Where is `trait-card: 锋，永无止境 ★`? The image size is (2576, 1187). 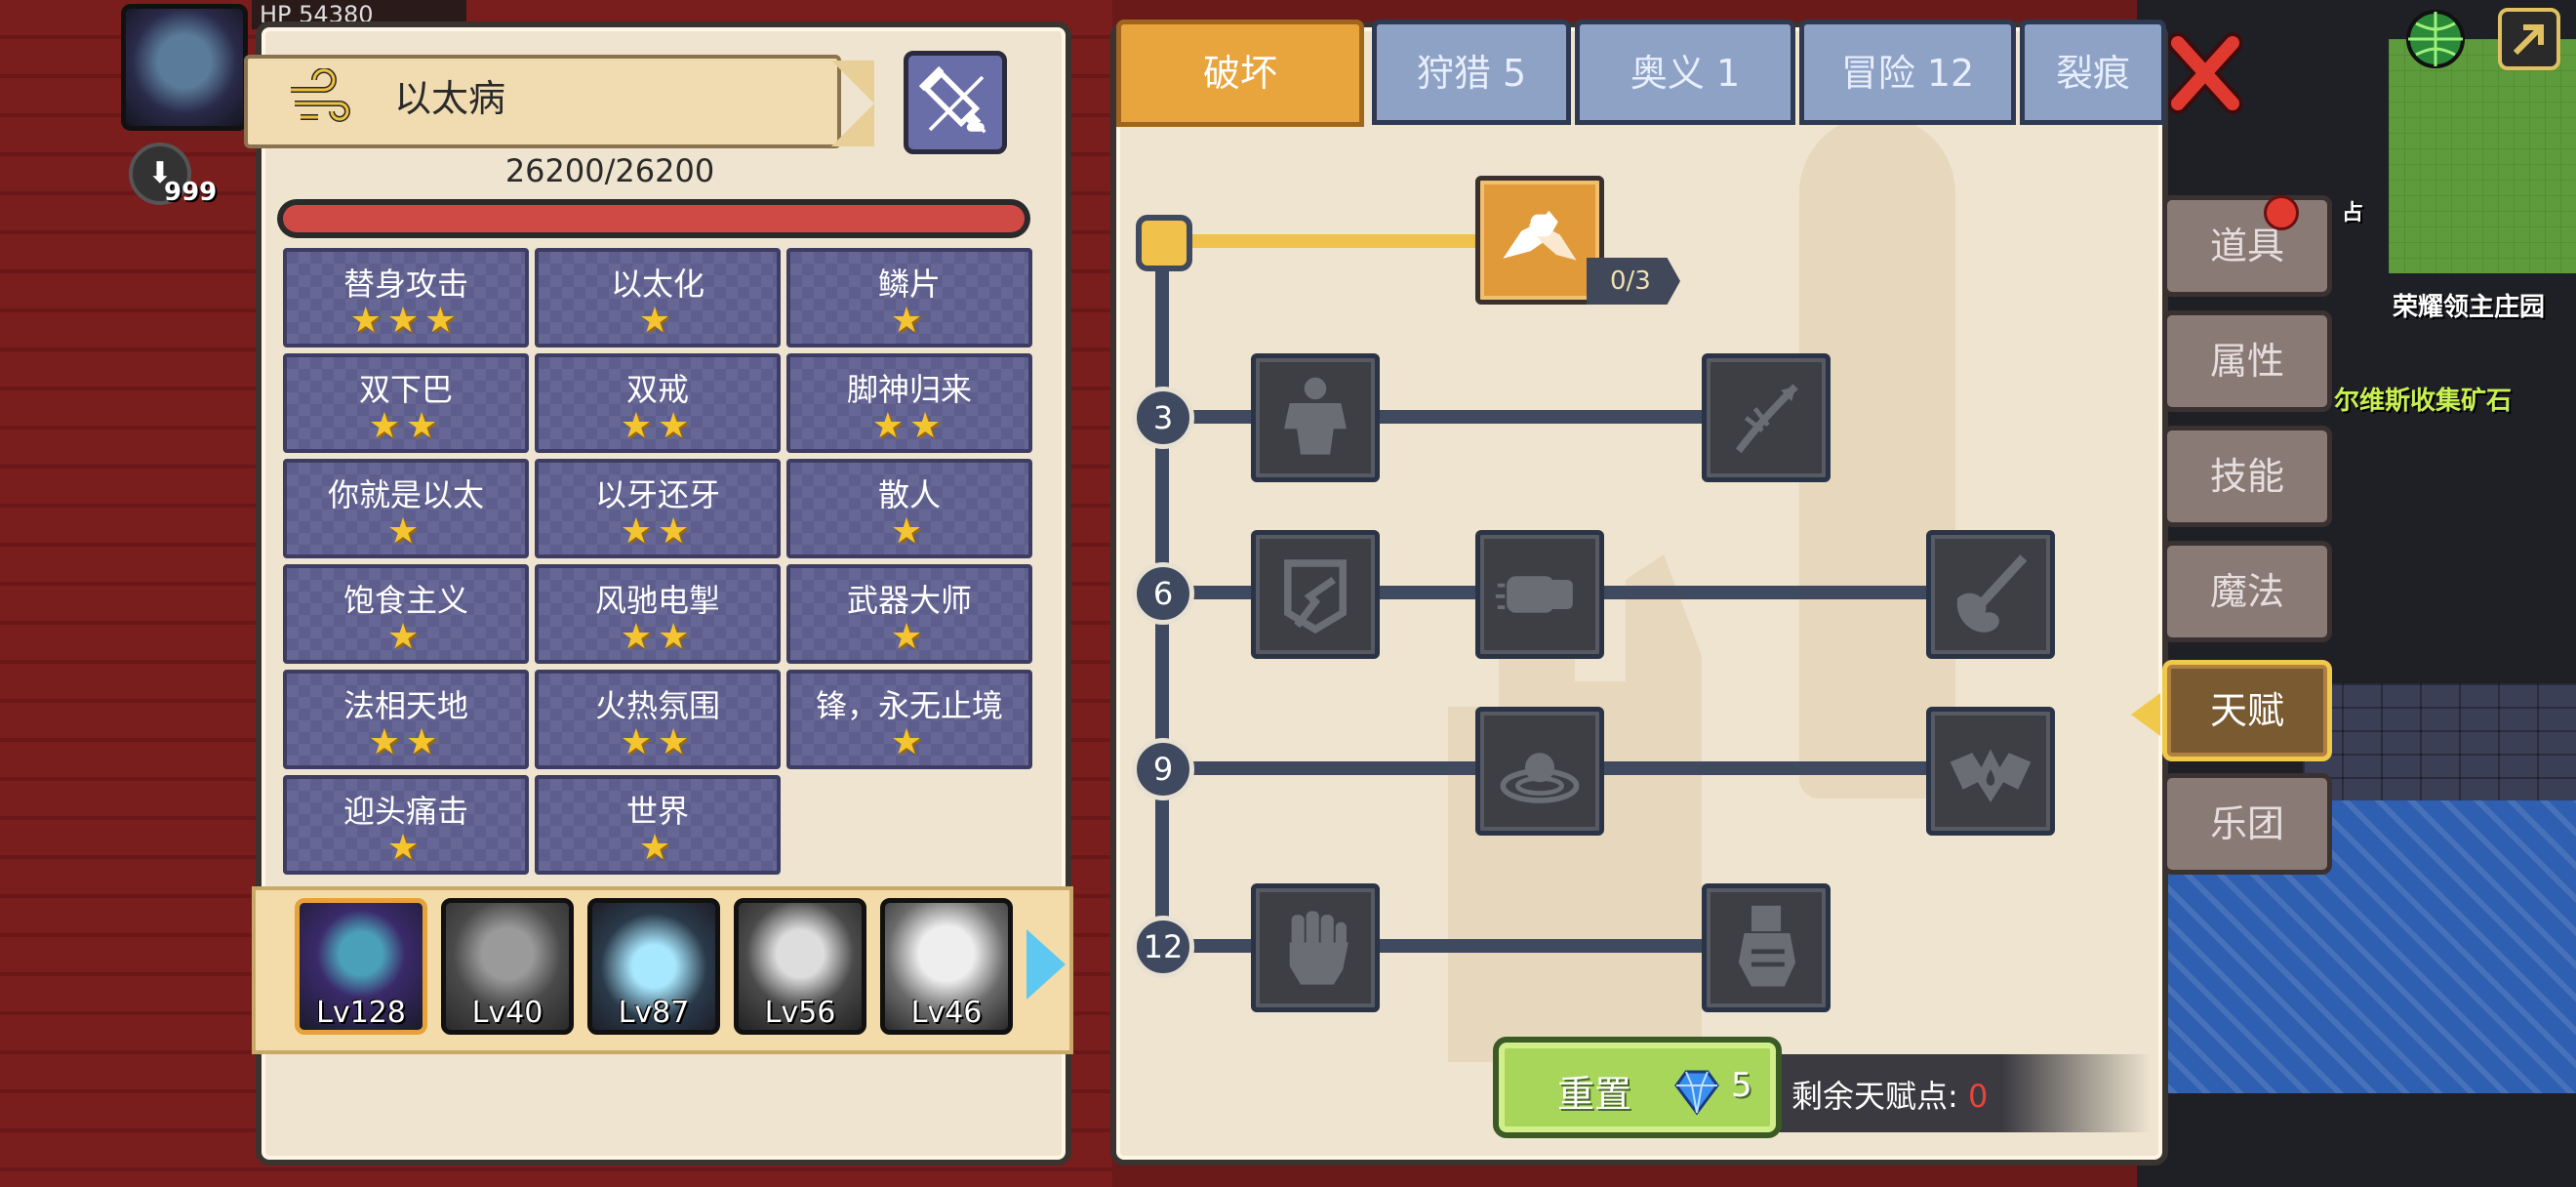 trait-card: 锋，永无止境 ★ is located at coordinates (909, 719).